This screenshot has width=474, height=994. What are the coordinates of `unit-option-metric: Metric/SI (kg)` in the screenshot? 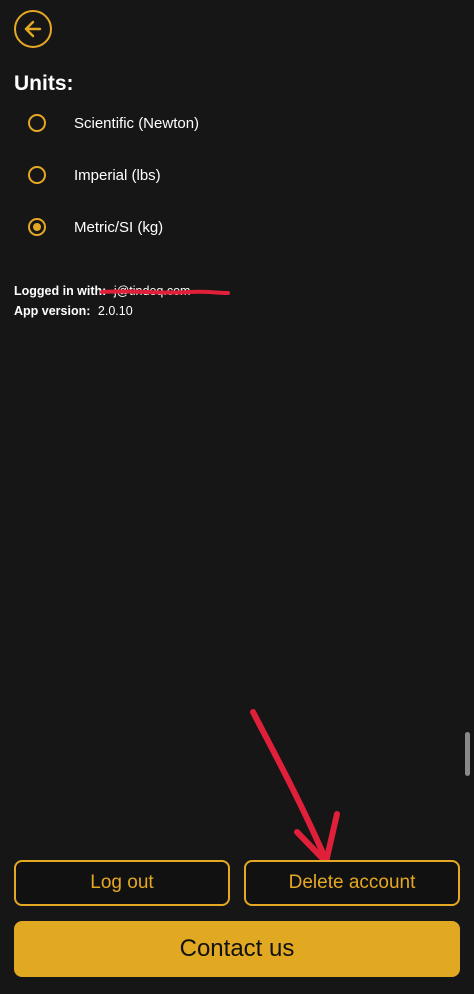 It's located at (95, 227).